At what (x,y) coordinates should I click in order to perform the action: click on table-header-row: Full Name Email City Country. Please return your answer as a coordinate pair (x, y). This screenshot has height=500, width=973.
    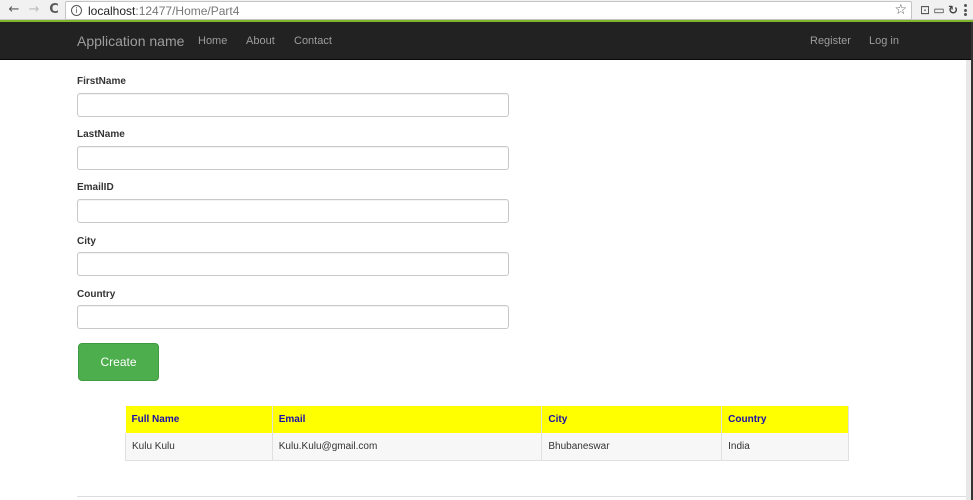
    Looking at the image, I should click on (487, 419).